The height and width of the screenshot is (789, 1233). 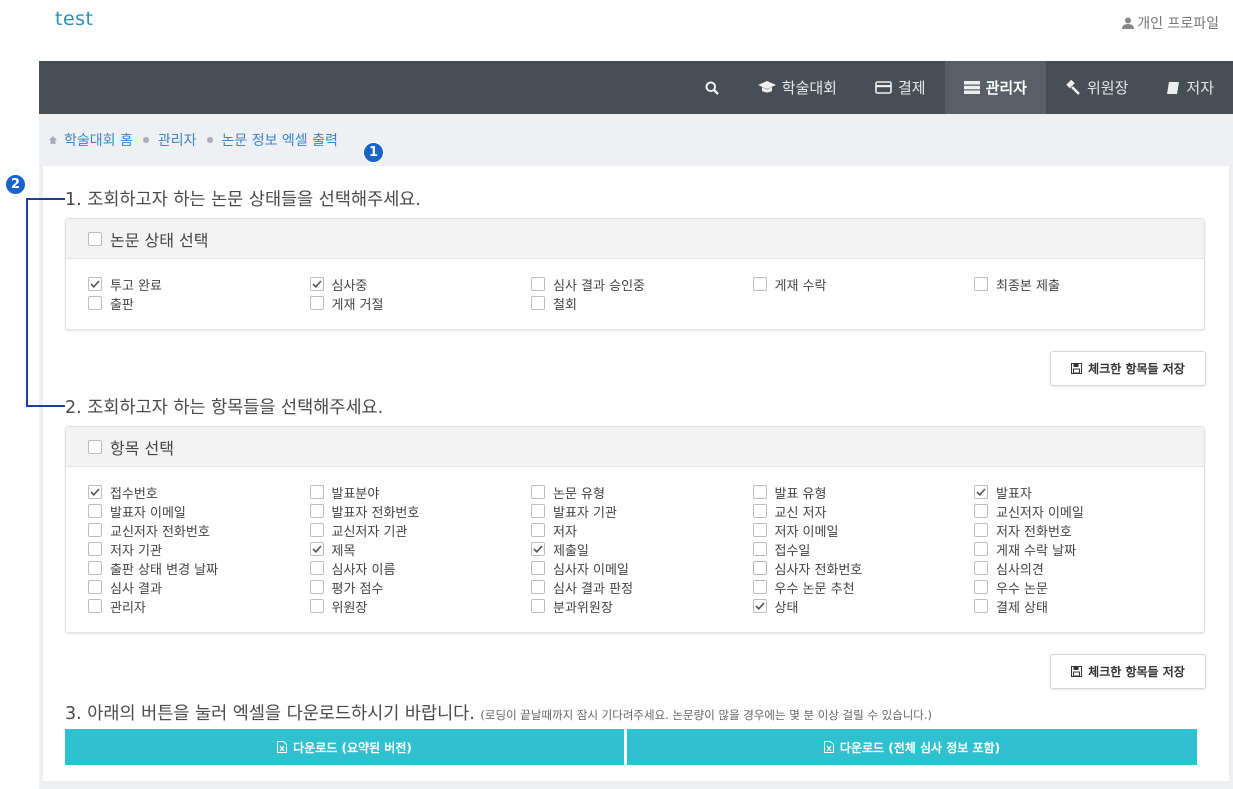 What do you see at coordinates (1096, 87) in the screenshot?
I see `nav-item-chair: 위원장` at bounding box center [1096, 87].